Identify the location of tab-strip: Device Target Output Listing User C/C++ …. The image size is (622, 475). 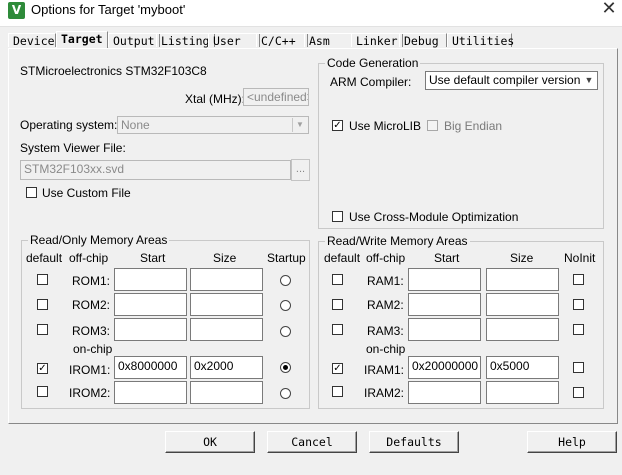
(311, 40).